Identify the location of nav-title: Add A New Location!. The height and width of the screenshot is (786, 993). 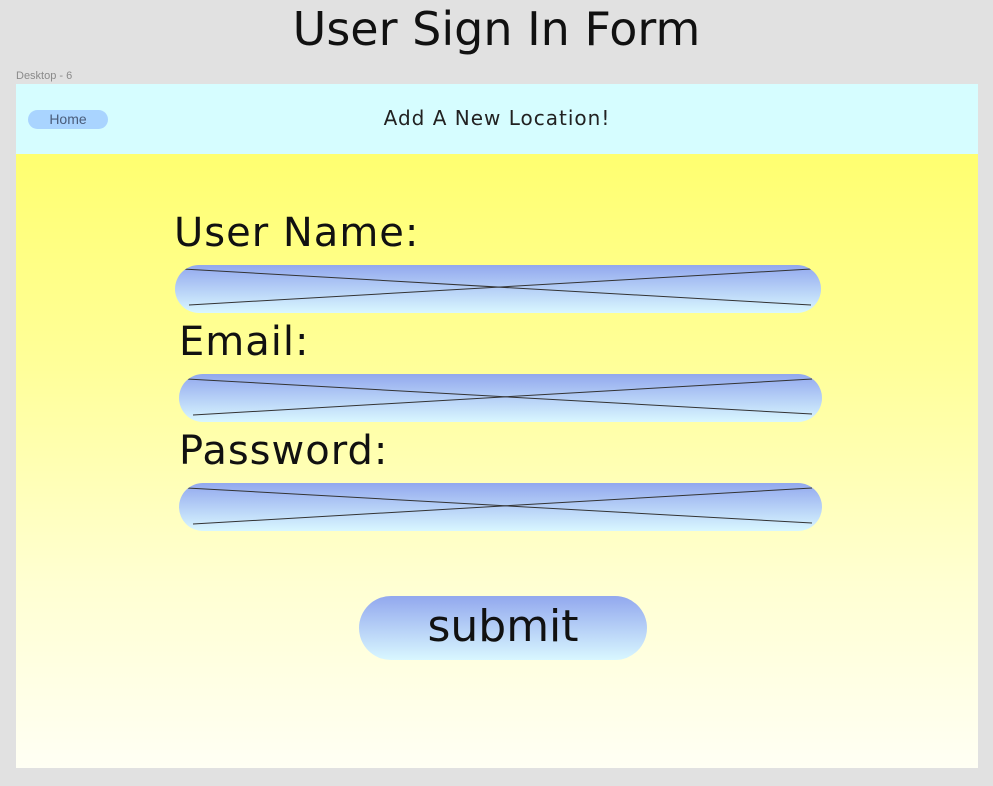
(497, 118).